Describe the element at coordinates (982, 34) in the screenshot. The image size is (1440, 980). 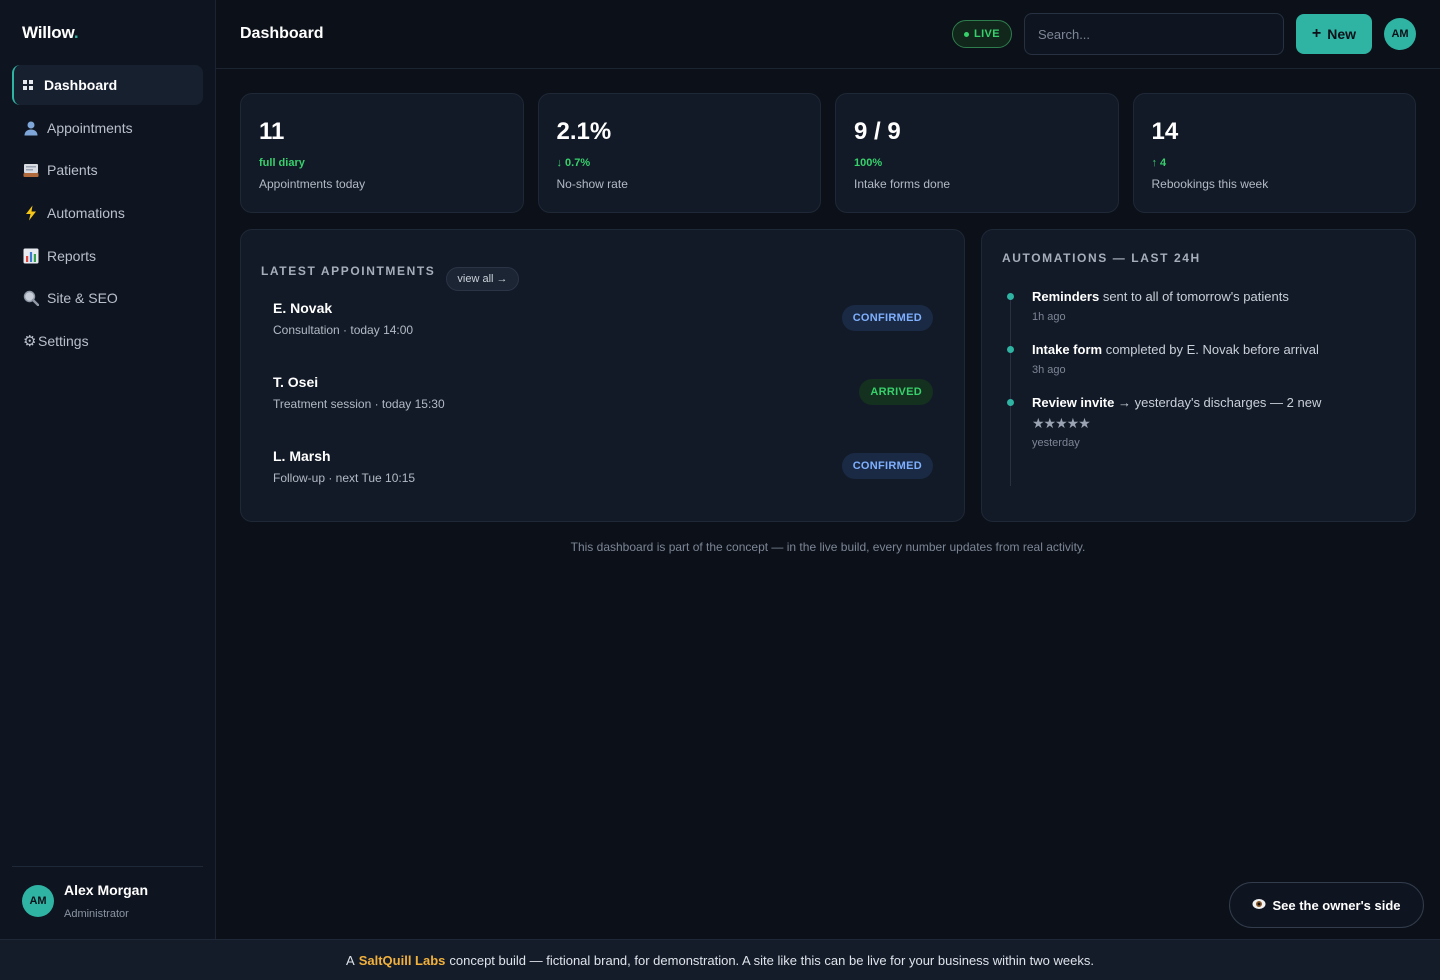
I see `live-badge: LIVE` at that location.